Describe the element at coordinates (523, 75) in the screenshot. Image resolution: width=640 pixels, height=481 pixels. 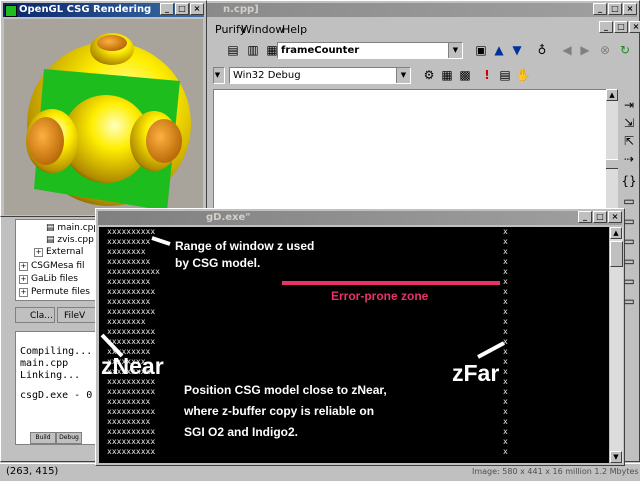
I see `hand-icon: ✋` at that location.